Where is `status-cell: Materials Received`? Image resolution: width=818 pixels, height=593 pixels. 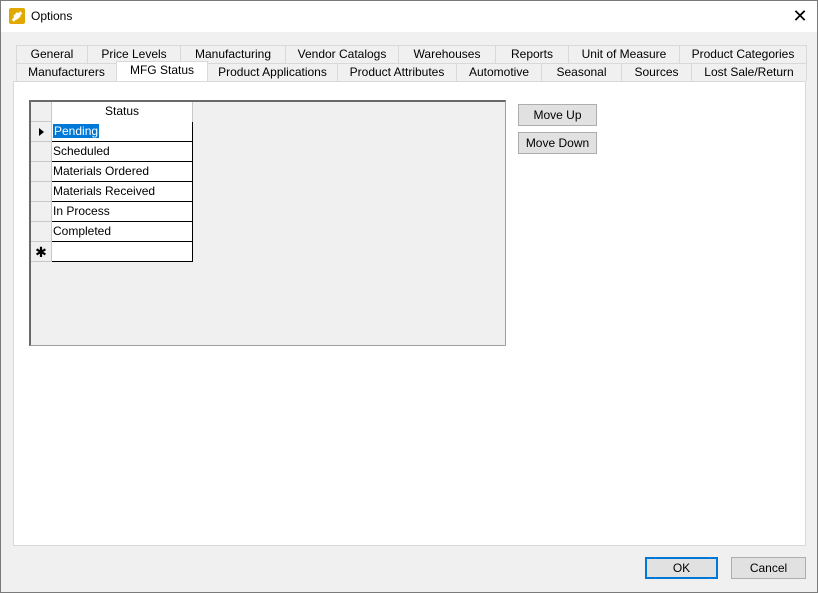
status-cell: Materials Received is located at coordinates (122, 192).